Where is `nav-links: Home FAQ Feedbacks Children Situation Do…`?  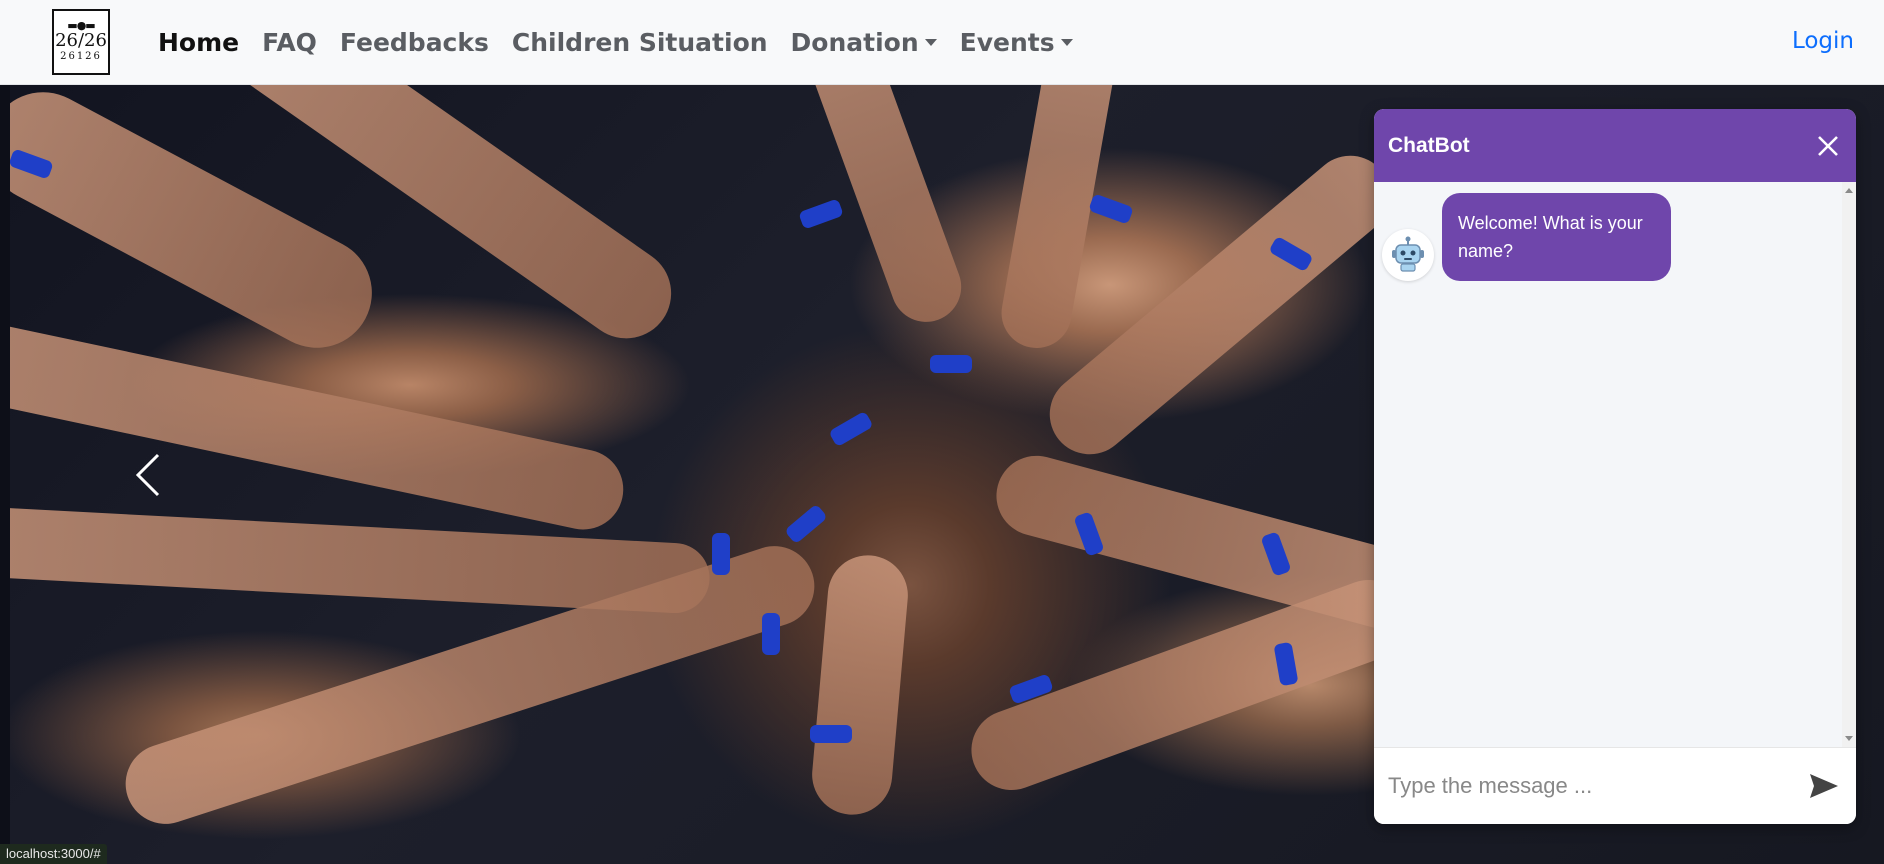 nav-links: Home FAQ Feedbacks Children Situation Do… is located at coordinates (627, 42).